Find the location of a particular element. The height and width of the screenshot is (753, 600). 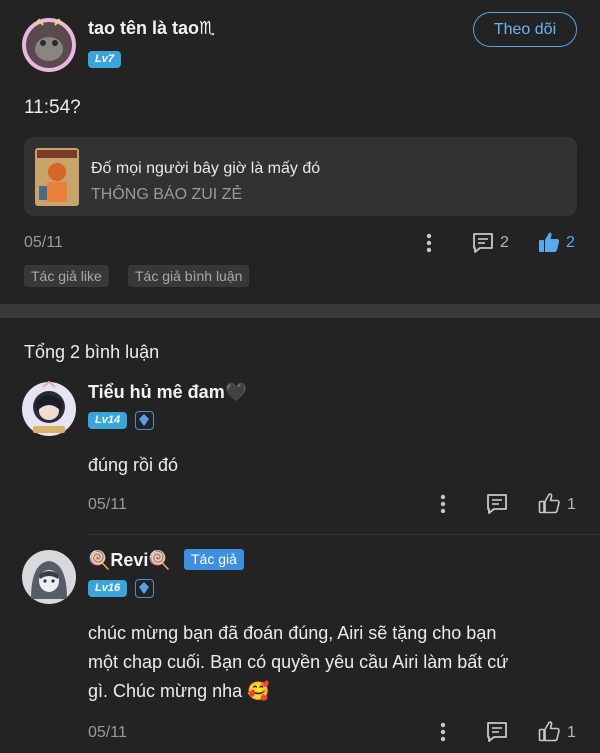

follow-button: Theo dõi is located at coordinates (525, 29).